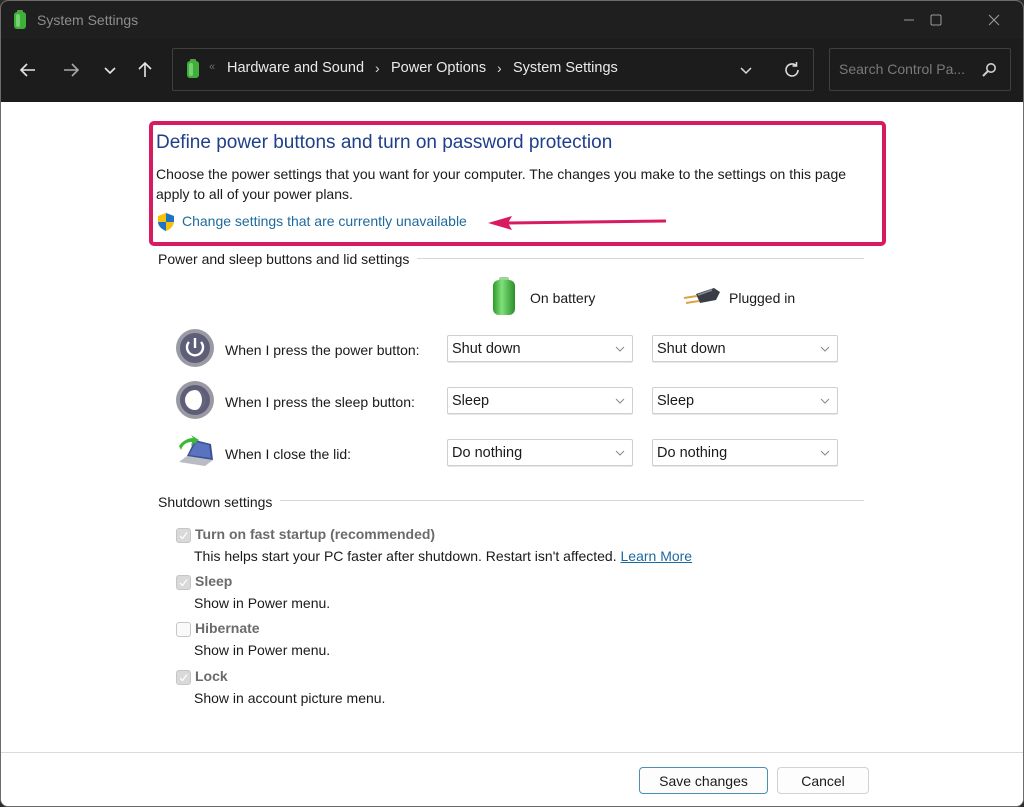 Image resolution: width=1024 pixels, height=807 pixels. What do you see at coordinates (211, 676) in the screenshot?
I see `lock-label: Lock` at bounding box center [211, 676].